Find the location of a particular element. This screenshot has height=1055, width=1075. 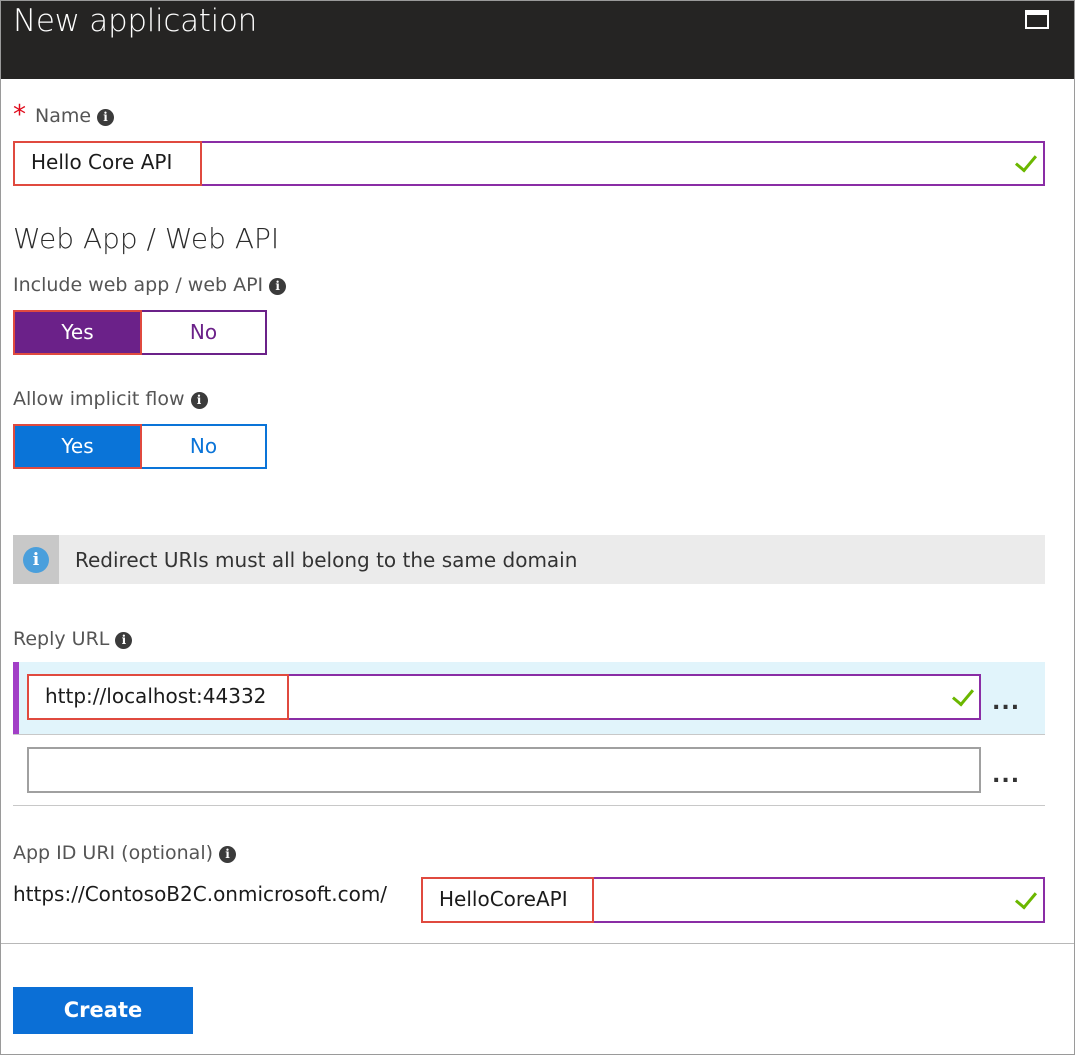

include-web-app-no: No is located at coordinates (203, 332).